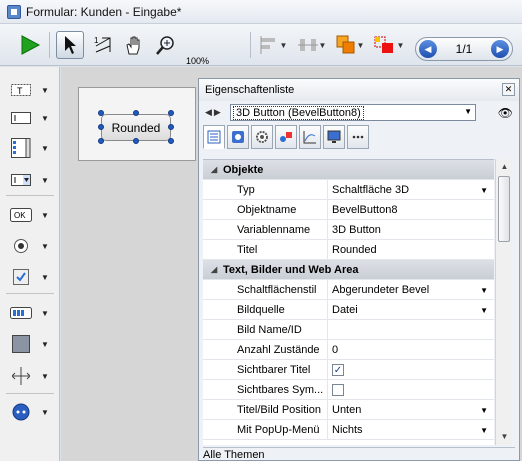  I want to click on property-value: BevelButton8, so click(410, 210).